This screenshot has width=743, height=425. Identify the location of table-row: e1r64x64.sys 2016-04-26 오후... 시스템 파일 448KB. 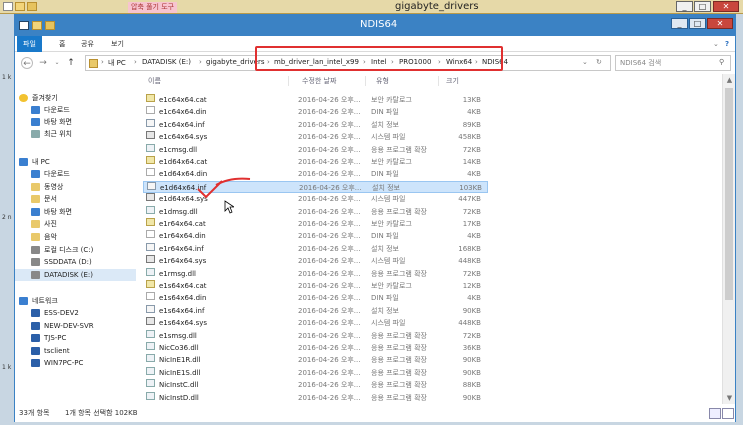
(315, 261).